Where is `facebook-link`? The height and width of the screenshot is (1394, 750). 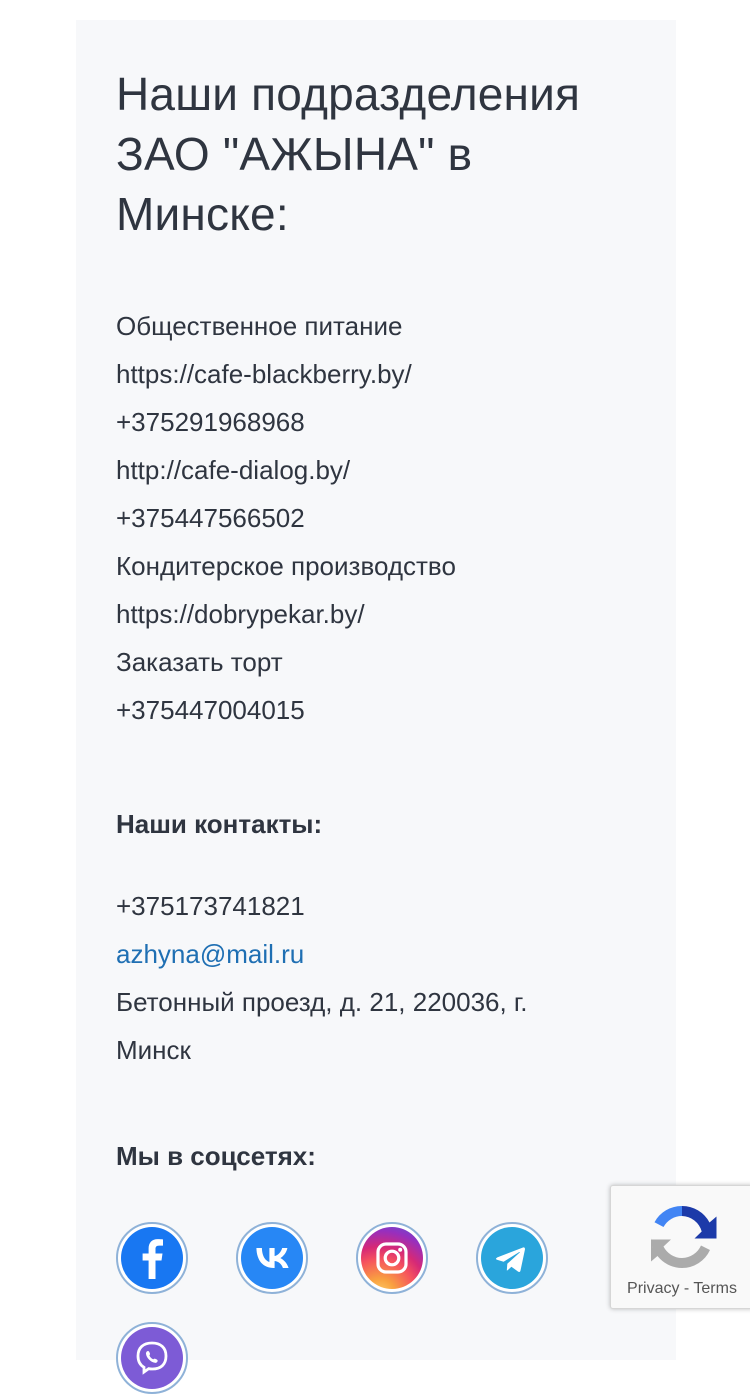 facebook-link is located at coordinates (152, 1258).